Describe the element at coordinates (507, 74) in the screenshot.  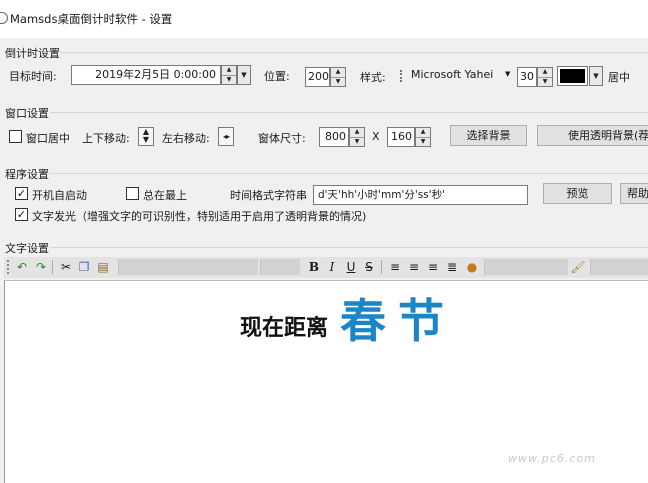
I see `font-dropdown-icon: ▼` at that location.